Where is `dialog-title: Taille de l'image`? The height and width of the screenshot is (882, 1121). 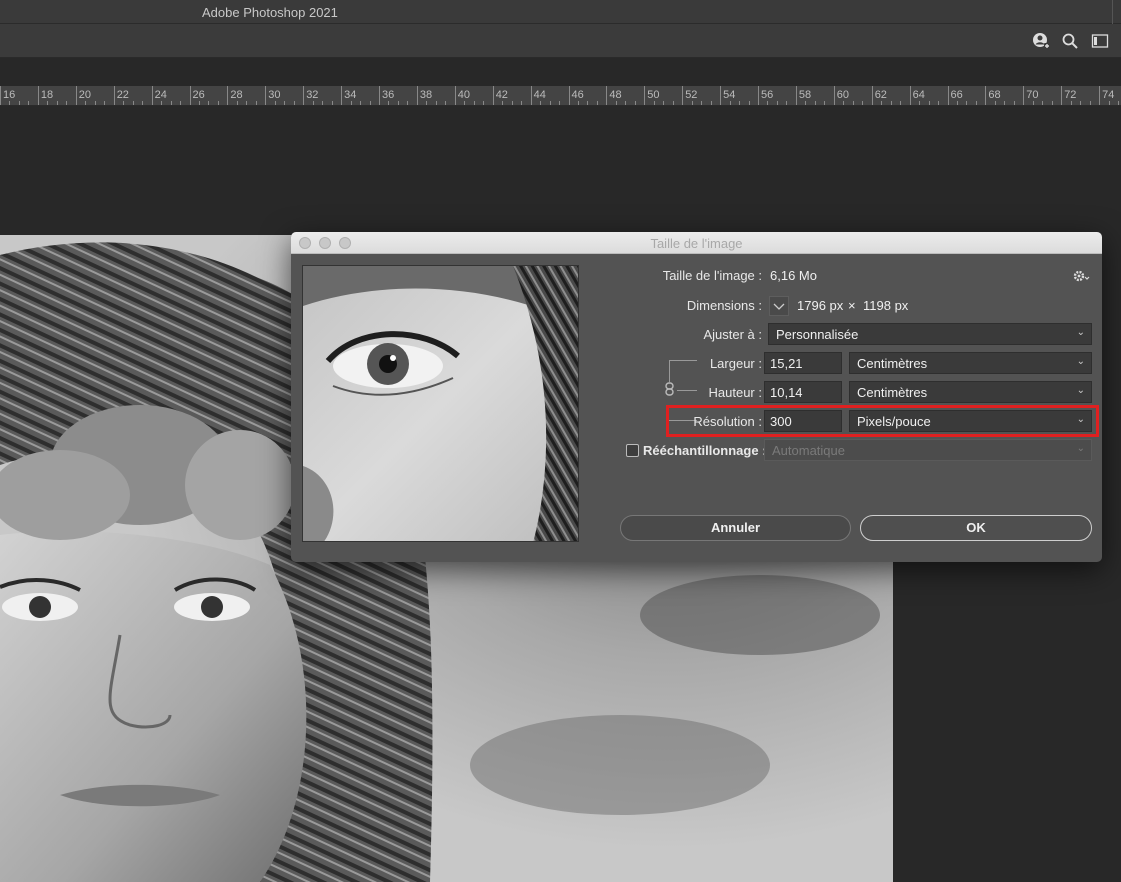 dialog-title: Taille de l'image is located at coordinates (696, 243).